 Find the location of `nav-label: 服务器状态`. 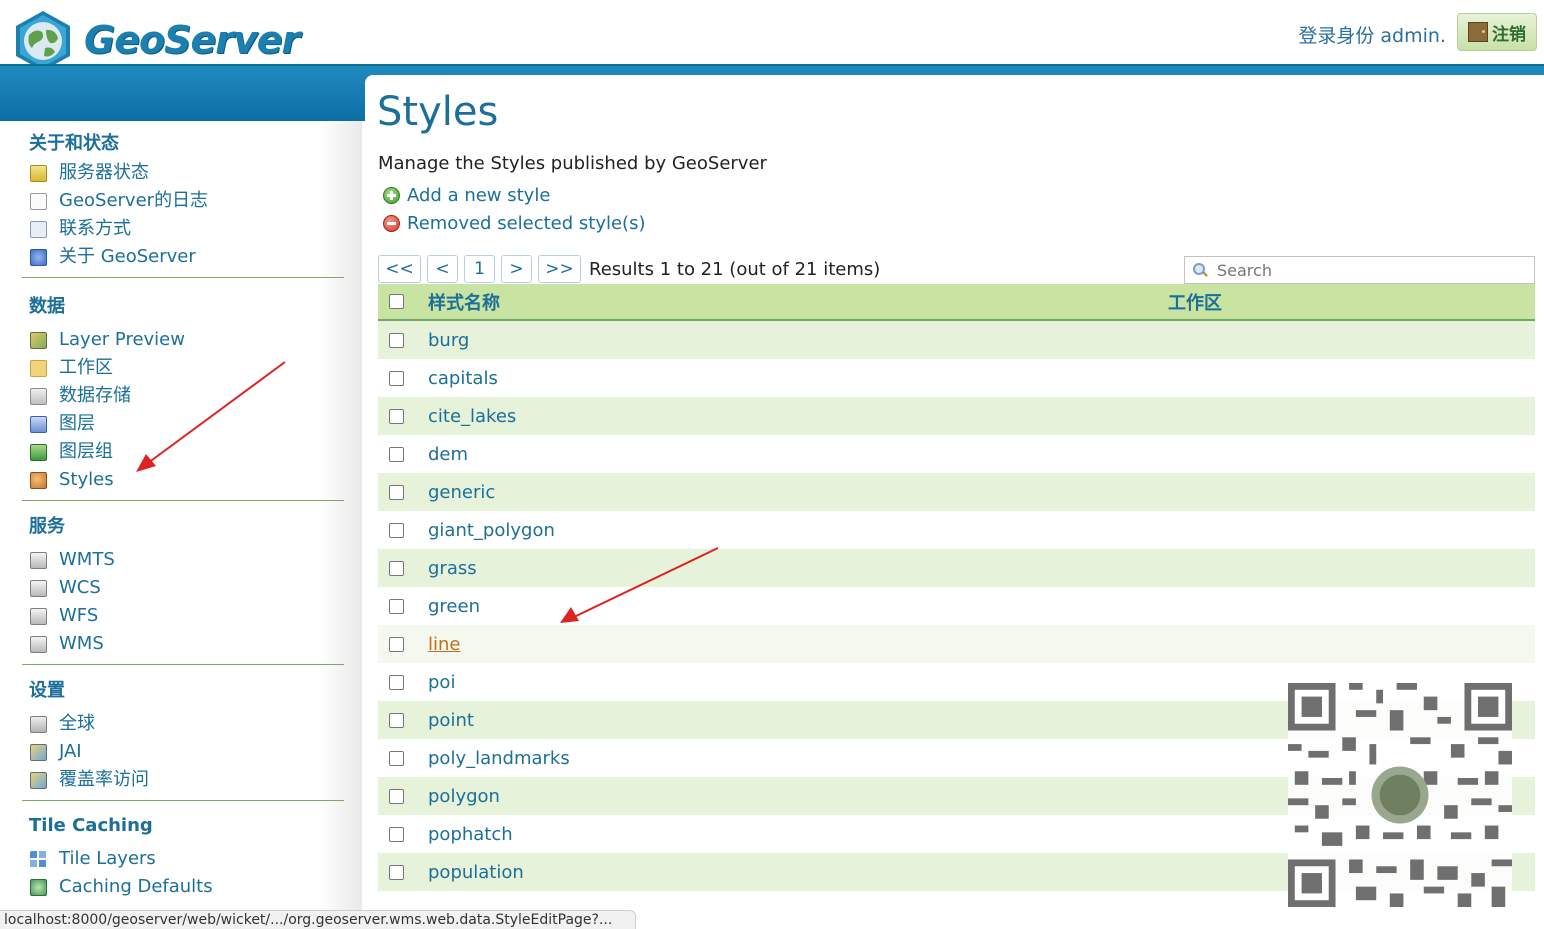

nav-label: 服务器状态 is located at coordinates (104, 172).